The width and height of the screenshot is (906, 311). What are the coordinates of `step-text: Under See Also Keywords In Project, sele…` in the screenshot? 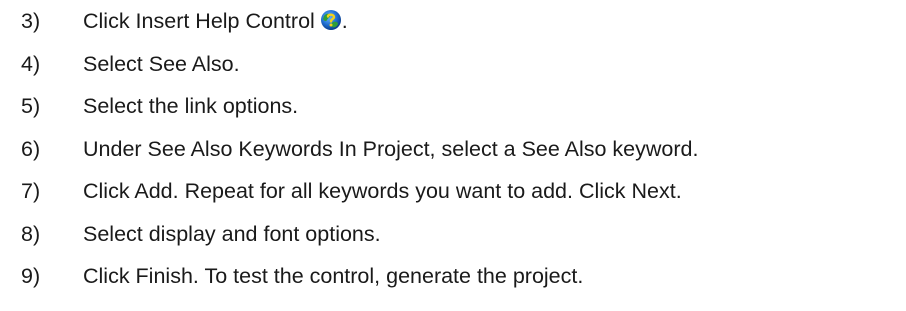 It's located at (391, 148).